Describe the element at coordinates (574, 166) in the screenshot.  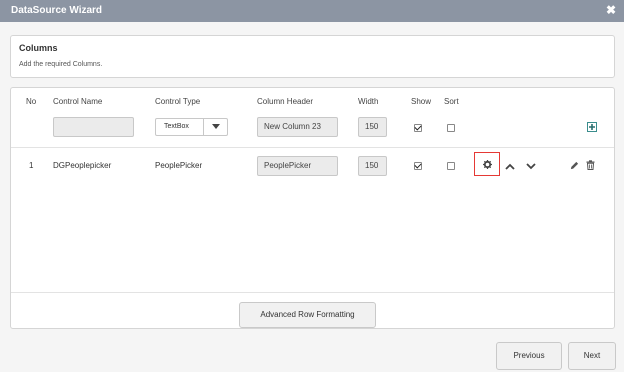
I see `pencil-icon` at that location.